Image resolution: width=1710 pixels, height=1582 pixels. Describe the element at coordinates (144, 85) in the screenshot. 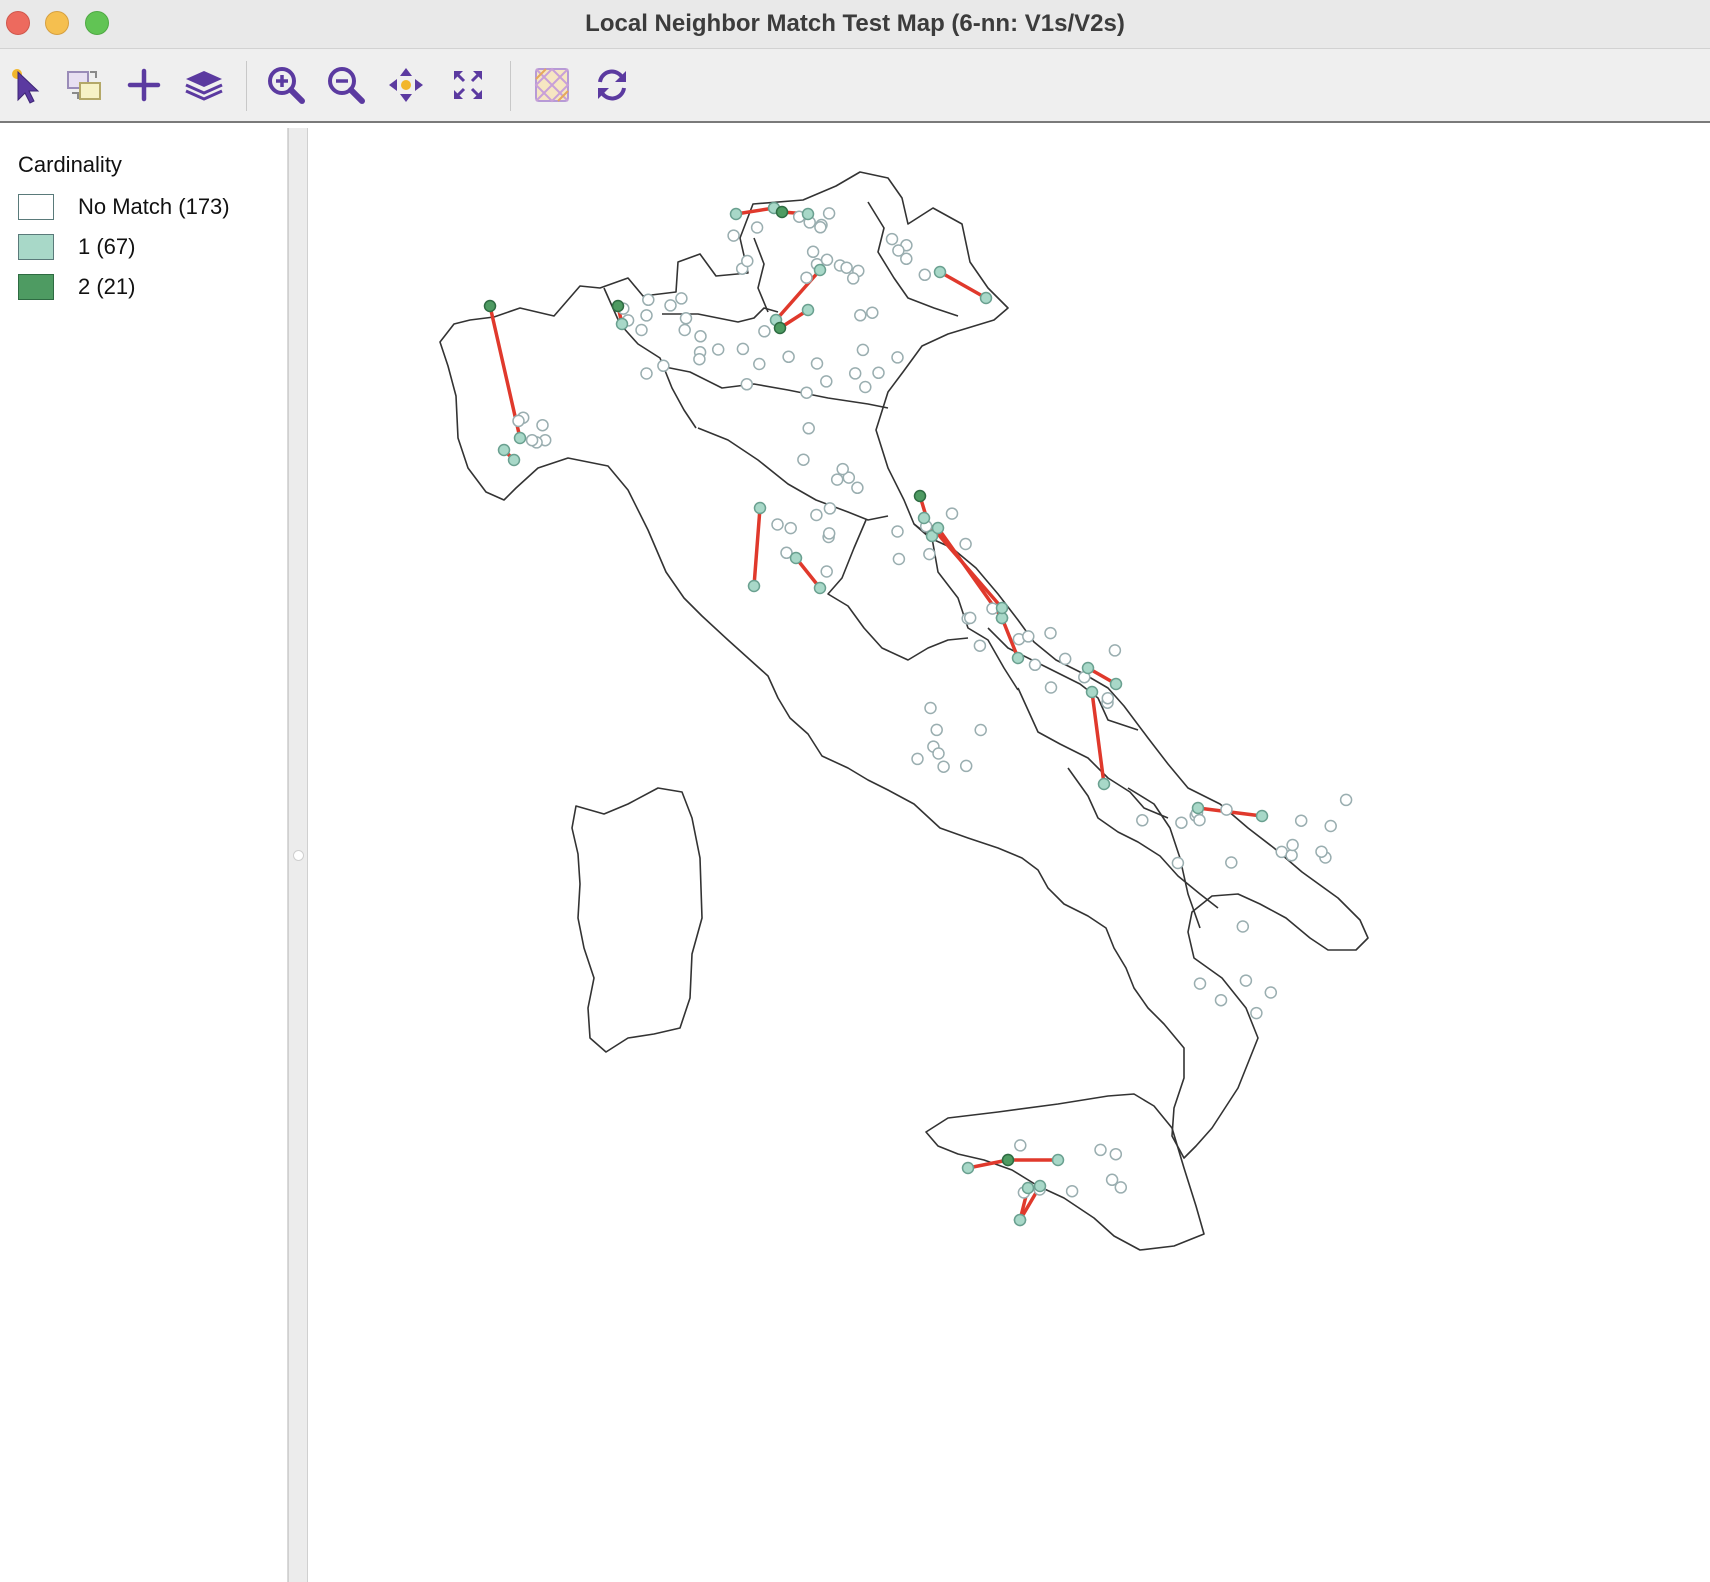

I see `add-layer-button` at that location.